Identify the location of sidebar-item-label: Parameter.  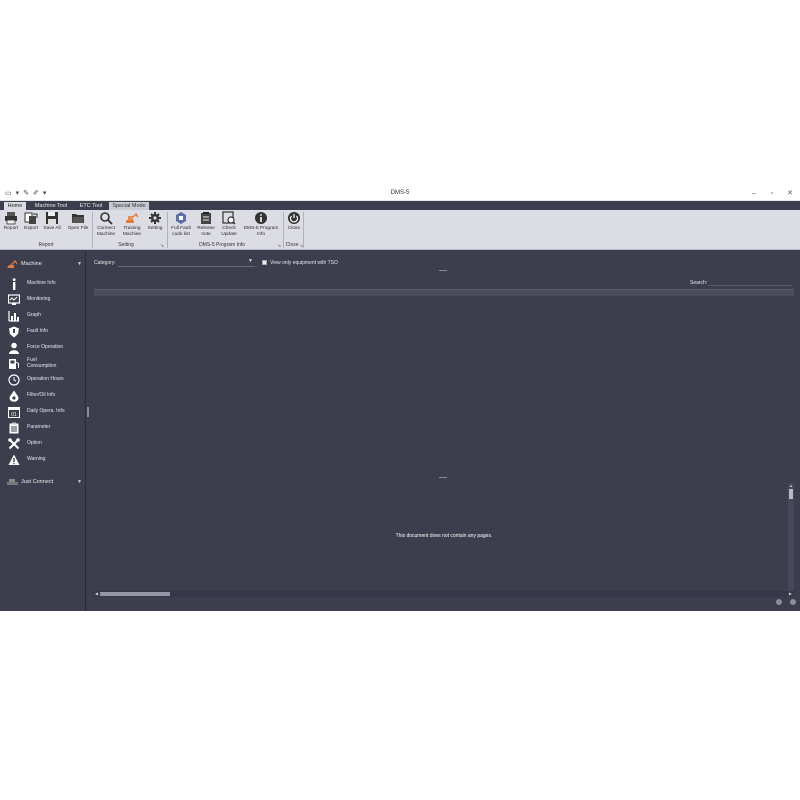
(39, 427).